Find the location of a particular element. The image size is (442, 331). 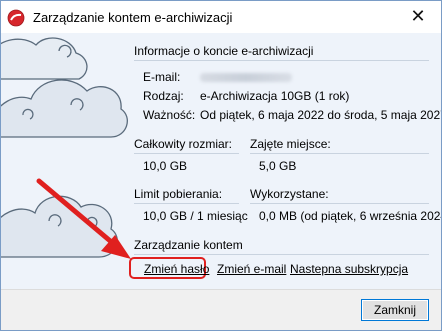

email-label: E-mail: is located at coordinates (162, 77).